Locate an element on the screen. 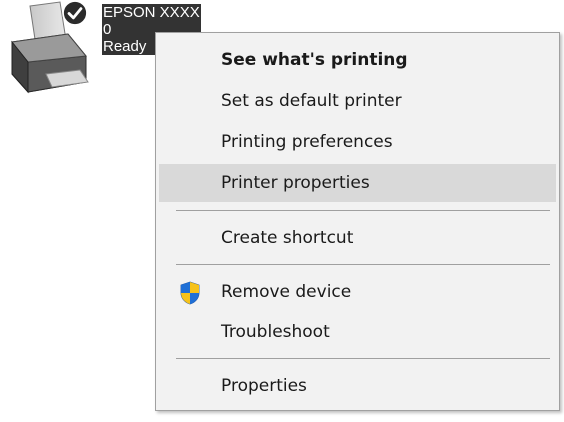  checkmark-circle-icon is located at coordinates (75, 13).